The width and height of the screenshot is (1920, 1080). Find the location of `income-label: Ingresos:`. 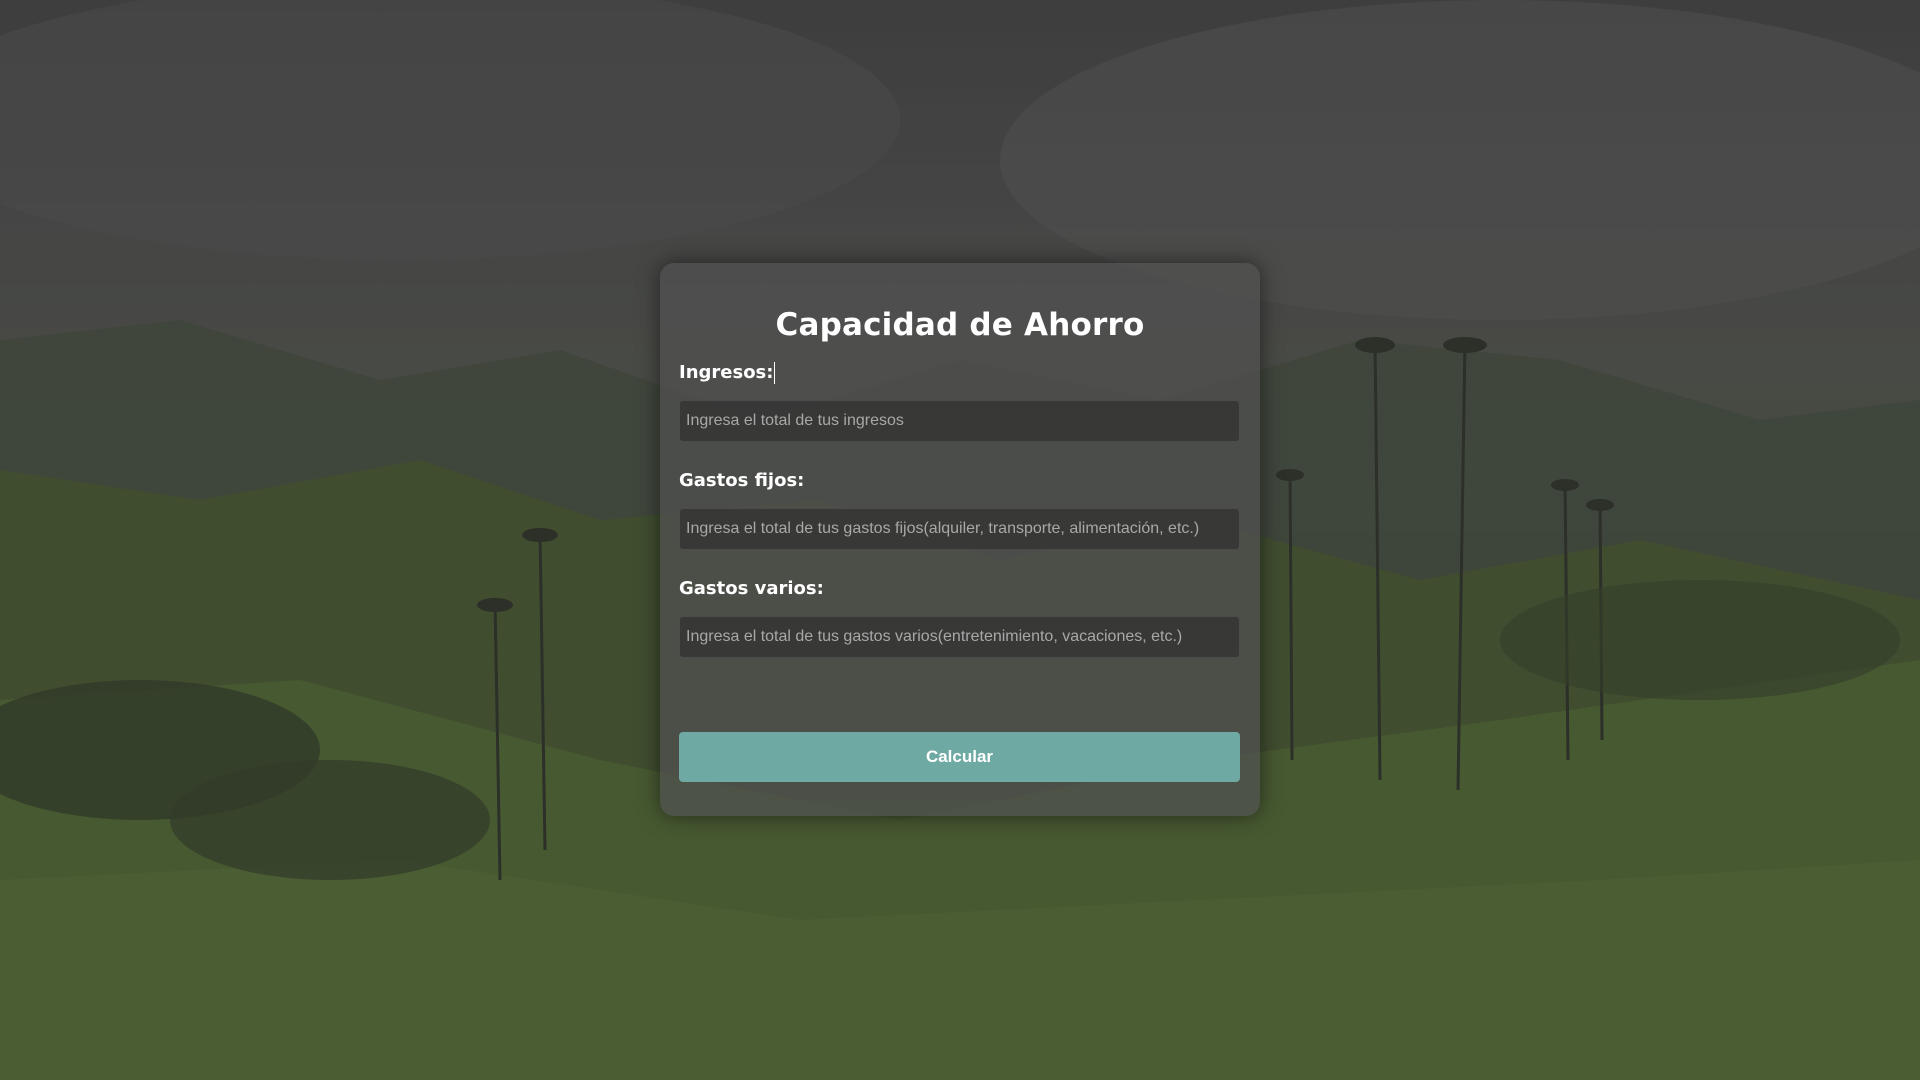

income-label: Ingresos: is located at coordinates (960, 373).